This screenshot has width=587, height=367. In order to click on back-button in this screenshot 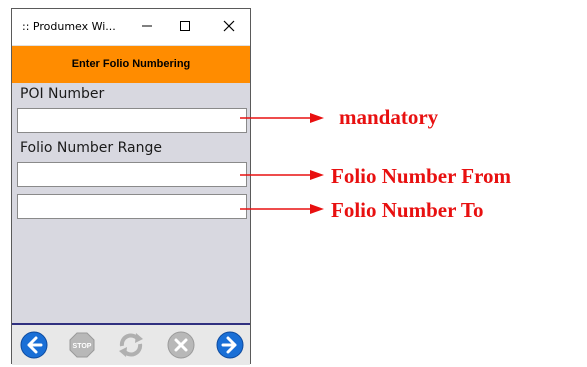, I will do `click(34, 345)`.